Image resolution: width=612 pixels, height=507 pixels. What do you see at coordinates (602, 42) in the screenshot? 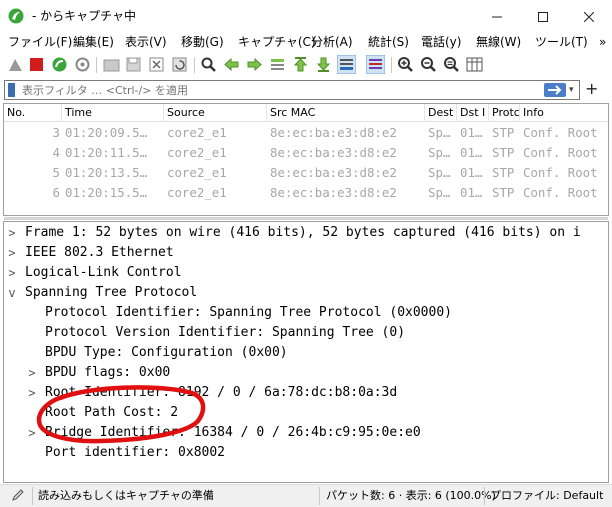
I see `menu-overflow-icon: »` at bounding box center [602, 42].